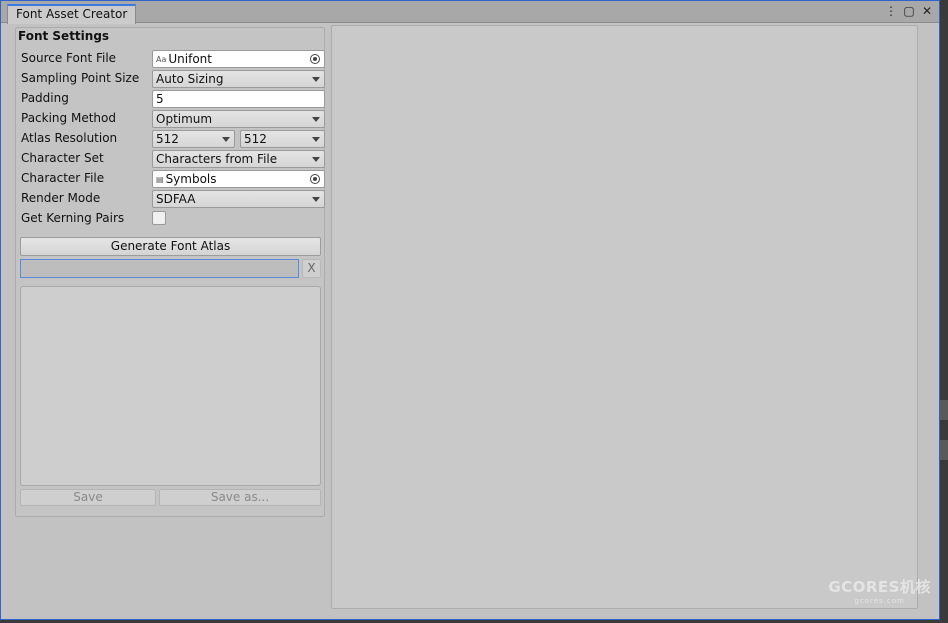 The height and width of the screenshot is (623, 948). Describe the element at coordinates (282, 139) in the screenshot. I see `atlas-height-dropdown: 512` at that location.